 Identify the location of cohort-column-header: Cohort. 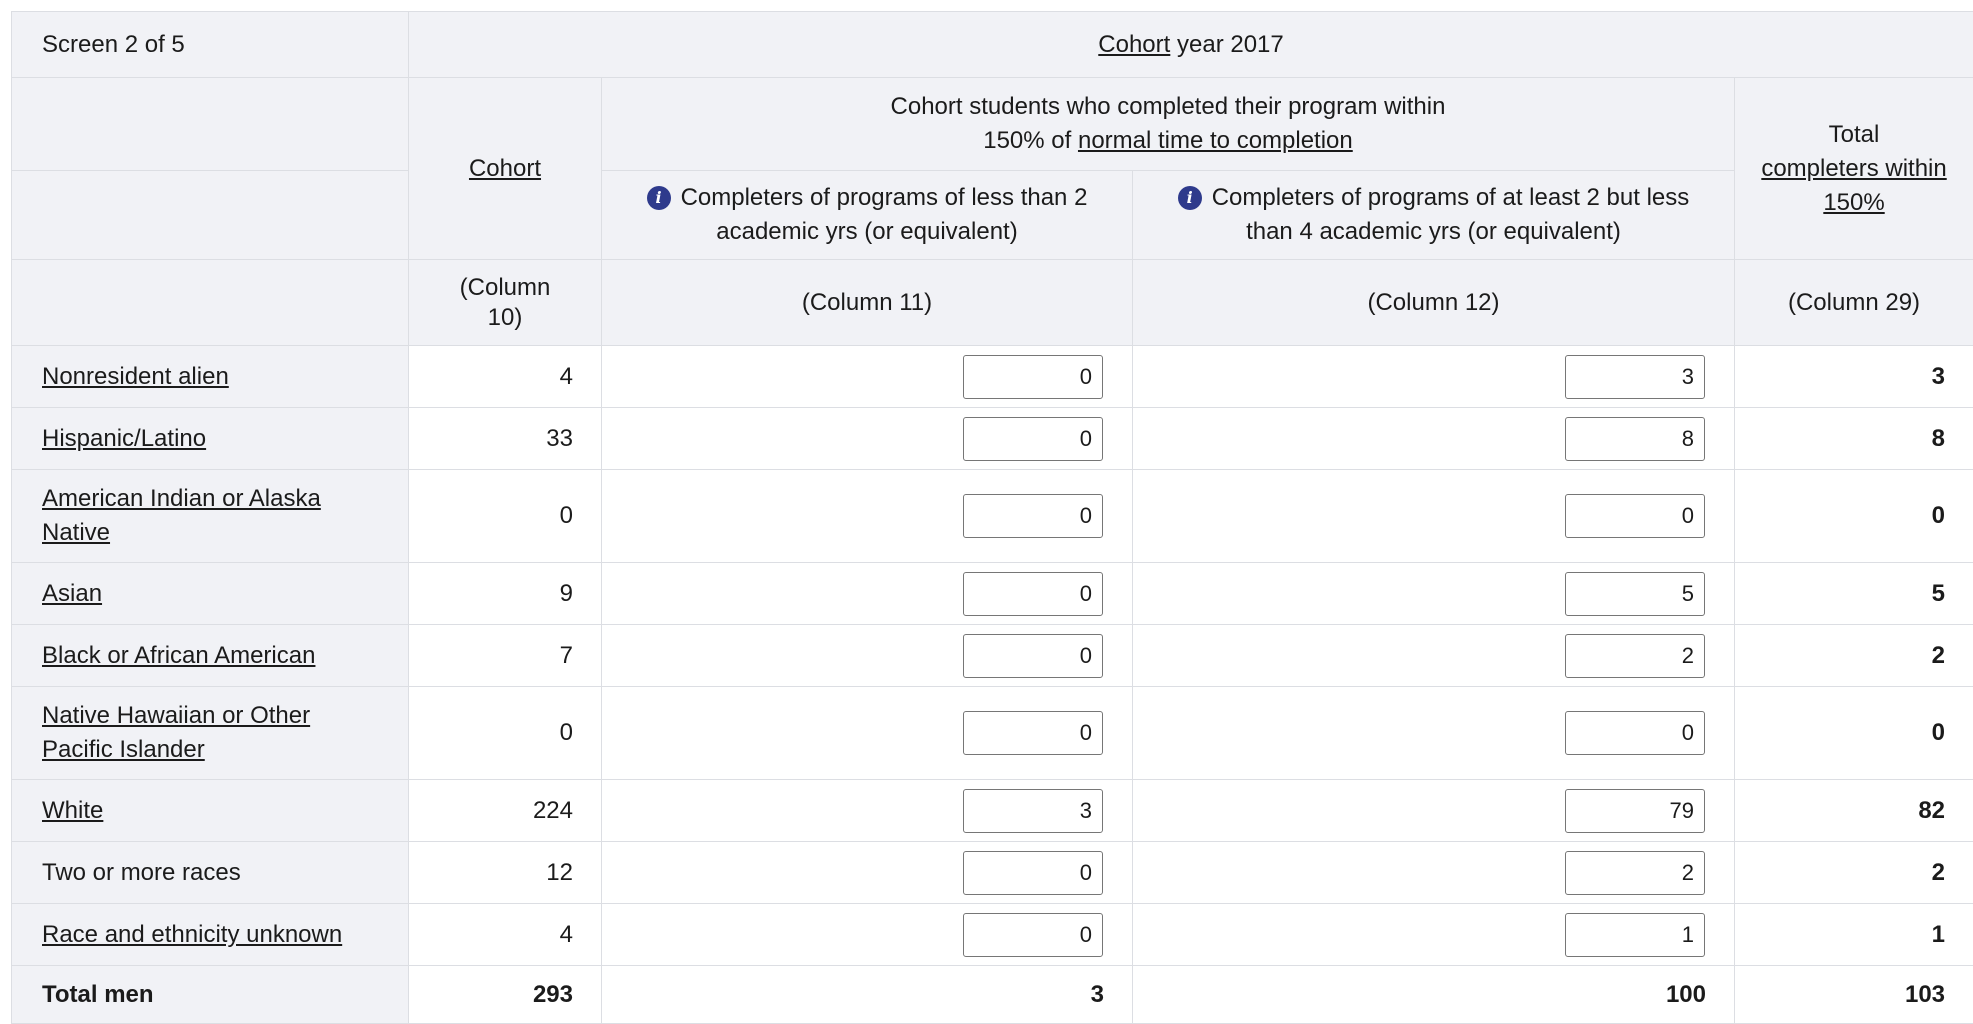
(505, 169).